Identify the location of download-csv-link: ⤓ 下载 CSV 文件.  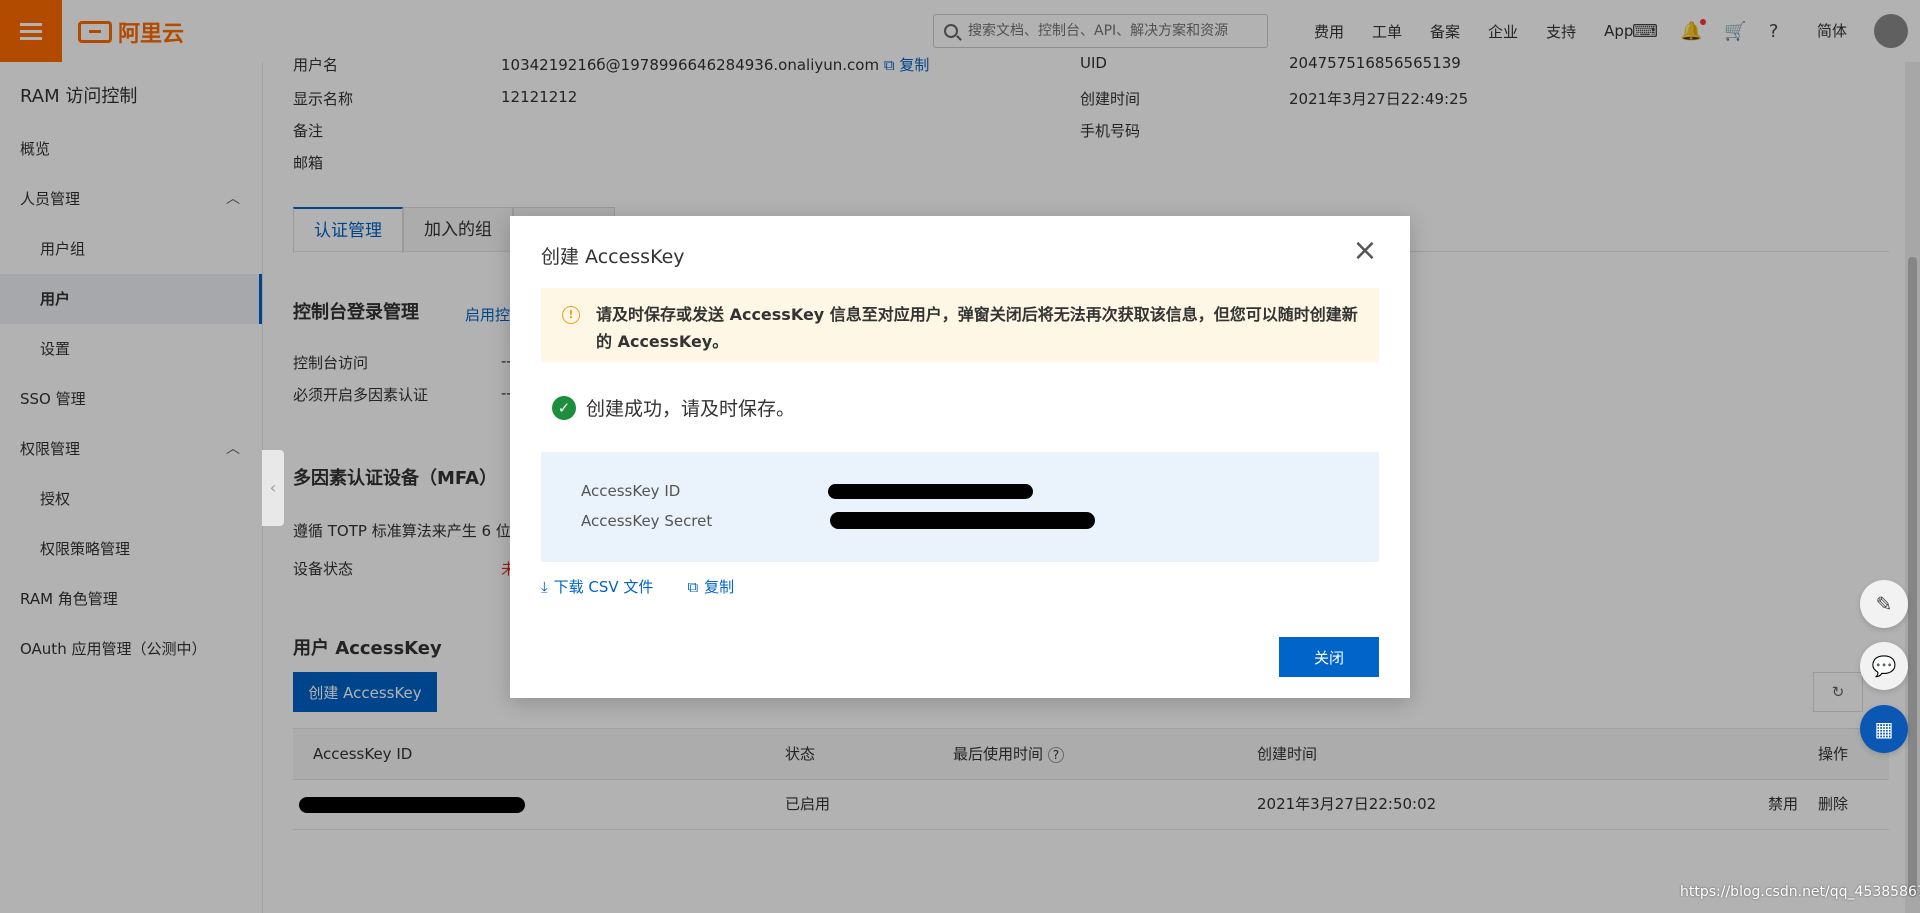
(597, 586).